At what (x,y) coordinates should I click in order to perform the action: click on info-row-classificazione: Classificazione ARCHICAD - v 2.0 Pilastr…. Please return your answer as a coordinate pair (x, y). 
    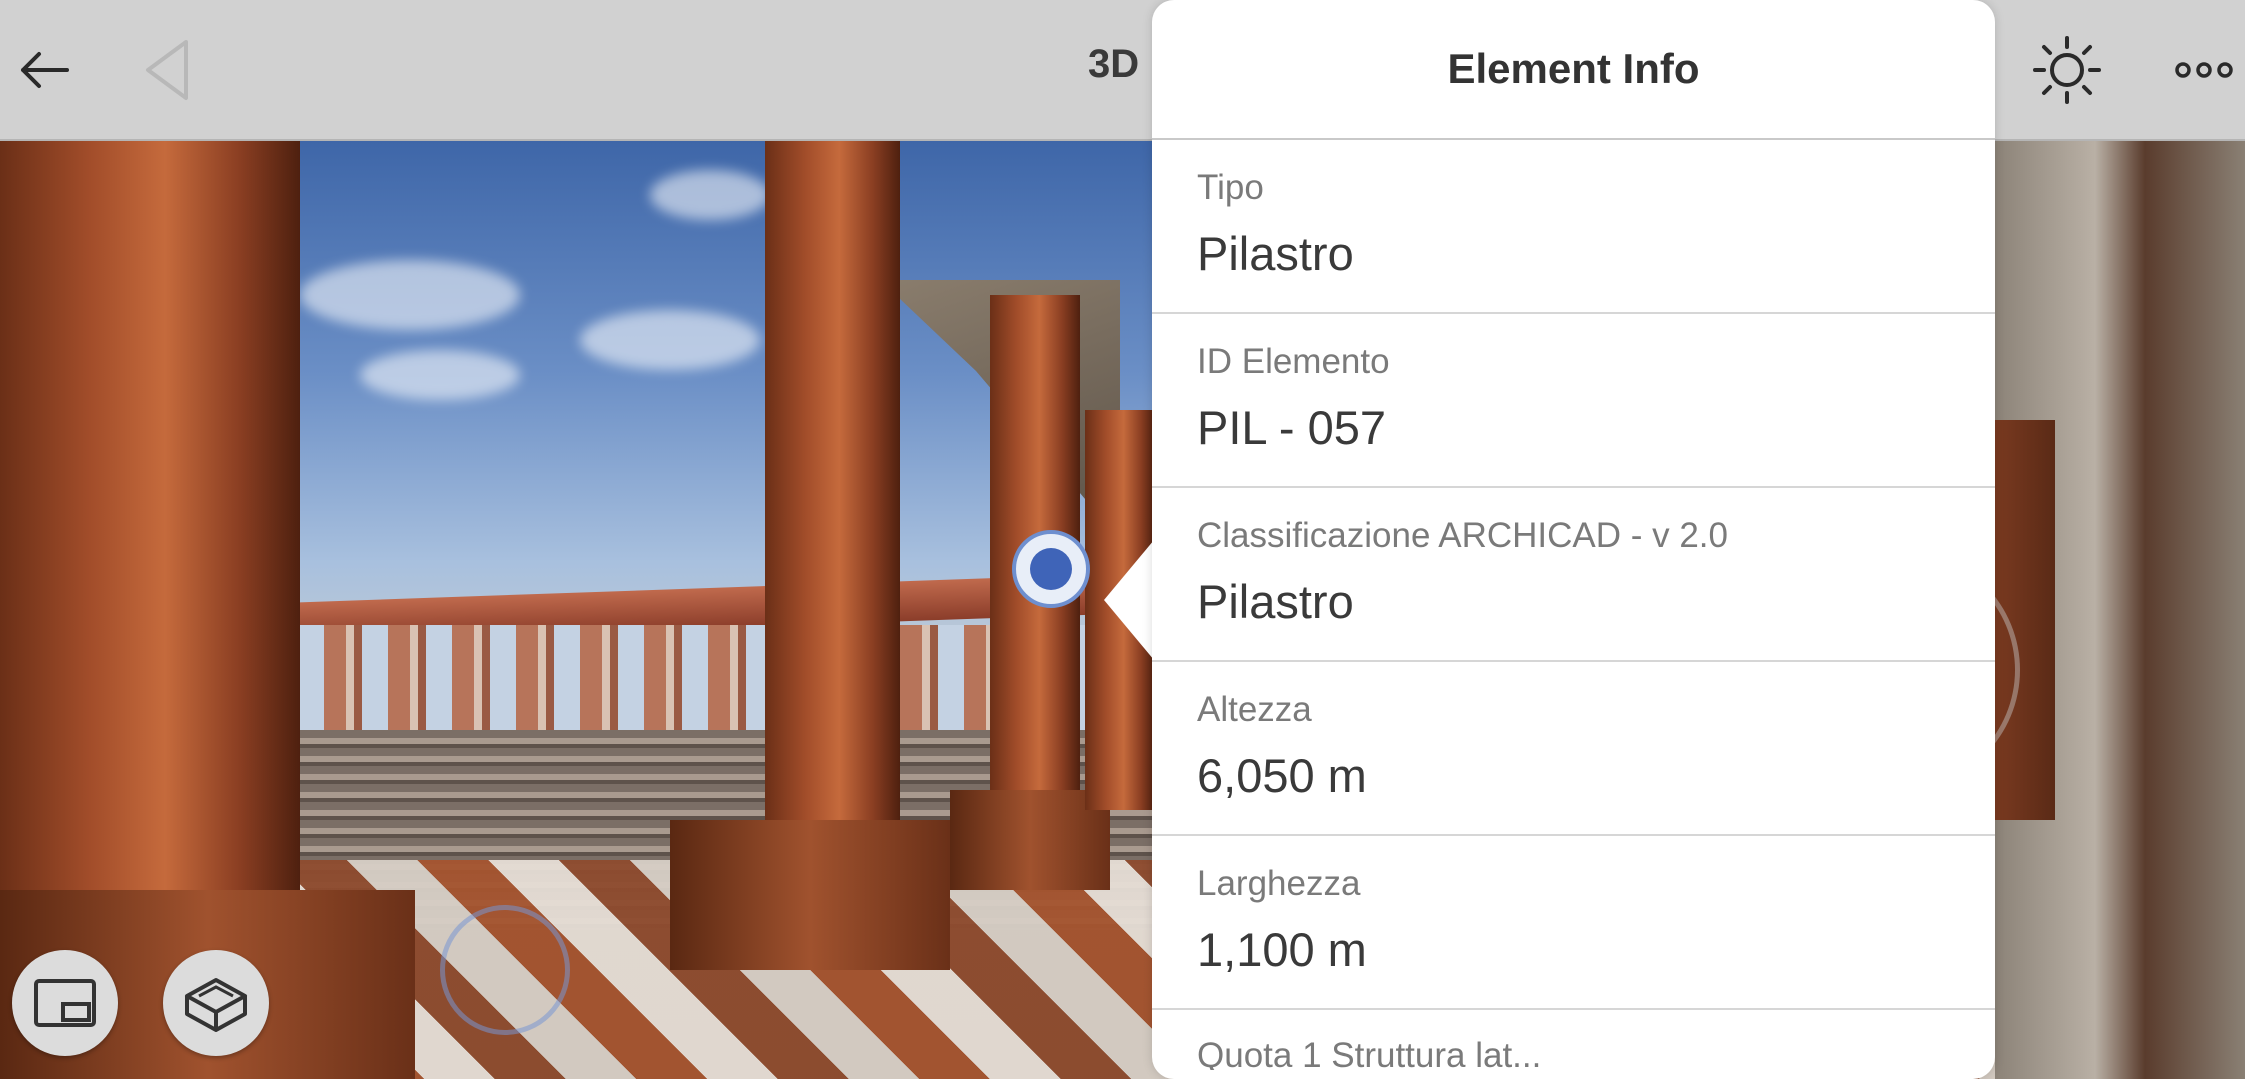
    Looking at the image, I should click on (1573, 575).